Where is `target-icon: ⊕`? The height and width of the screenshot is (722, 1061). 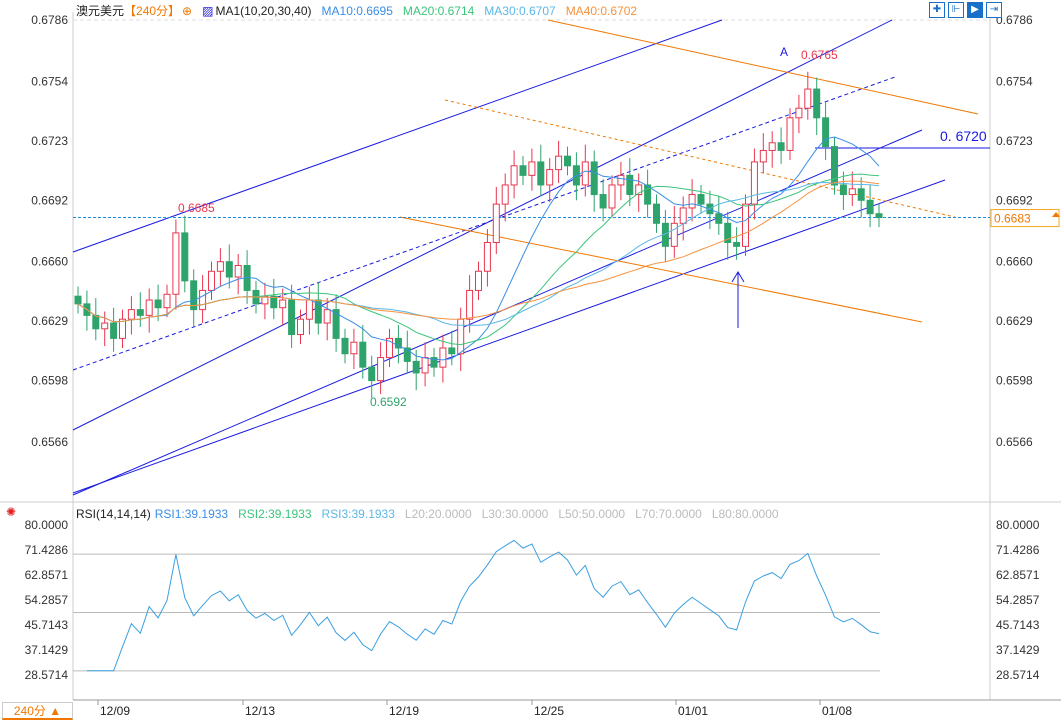 target-icon: ⊕ is located at coordinates (187, 11).